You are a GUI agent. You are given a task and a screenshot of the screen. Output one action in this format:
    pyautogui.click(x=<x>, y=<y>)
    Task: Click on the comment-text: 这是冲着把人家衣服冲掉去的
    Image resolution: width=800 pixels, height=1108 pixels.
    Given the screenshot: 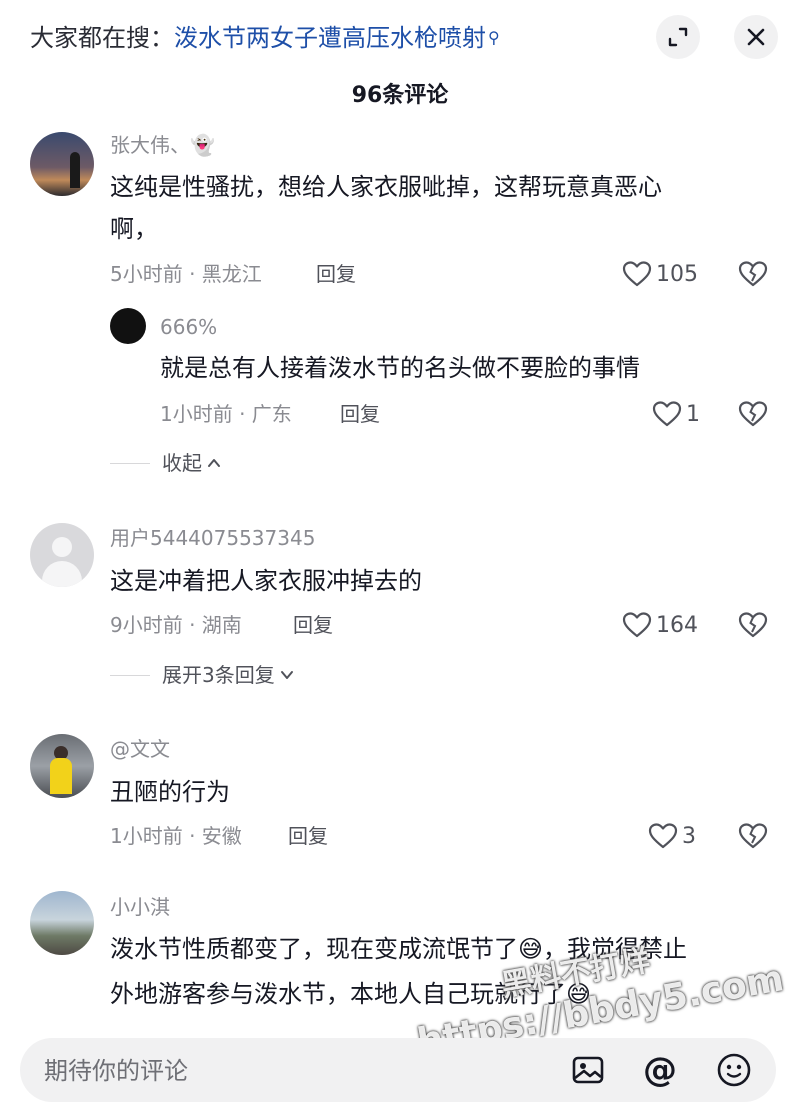 What is the action you would take?
    pyautogui.click(x=266, y=581)
    